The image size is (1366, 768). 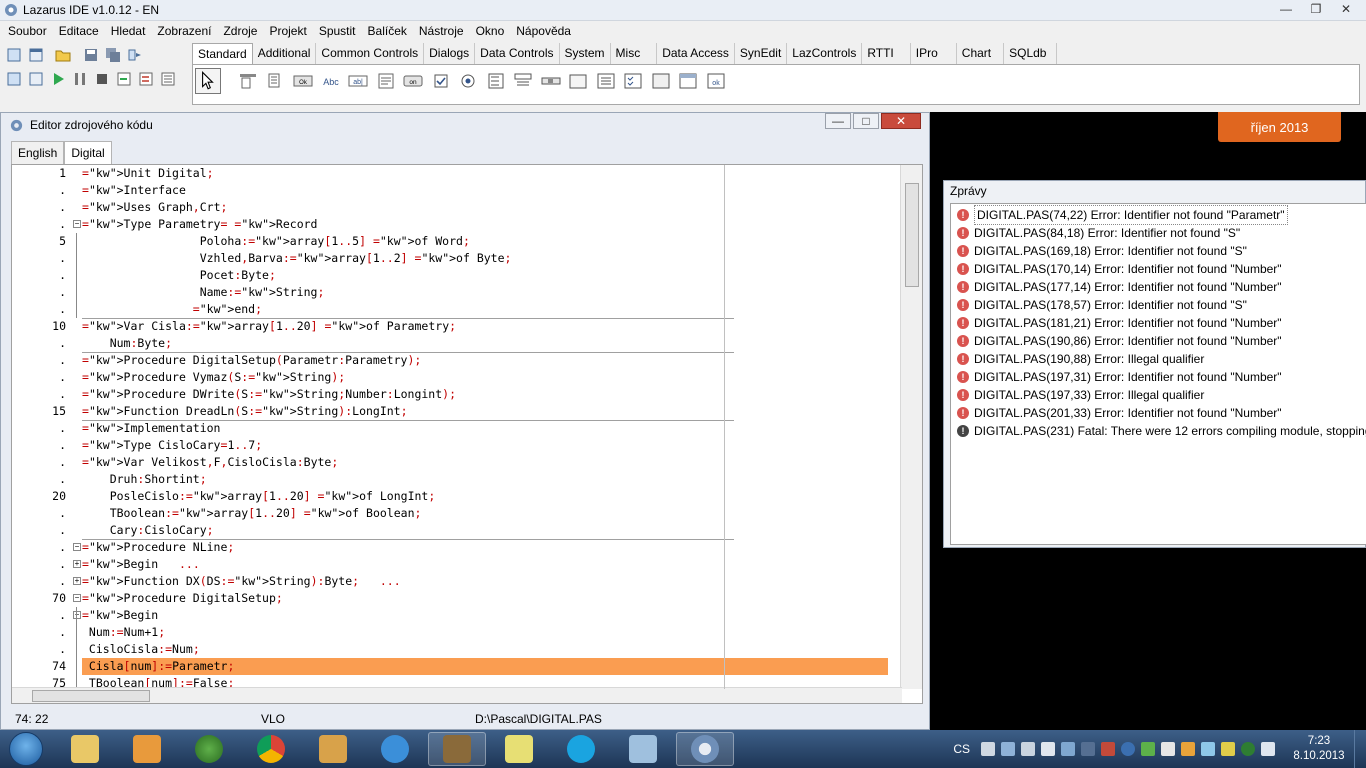 I want to click on palette-tab-data-access: Data Access, so click(x=696, y=54).